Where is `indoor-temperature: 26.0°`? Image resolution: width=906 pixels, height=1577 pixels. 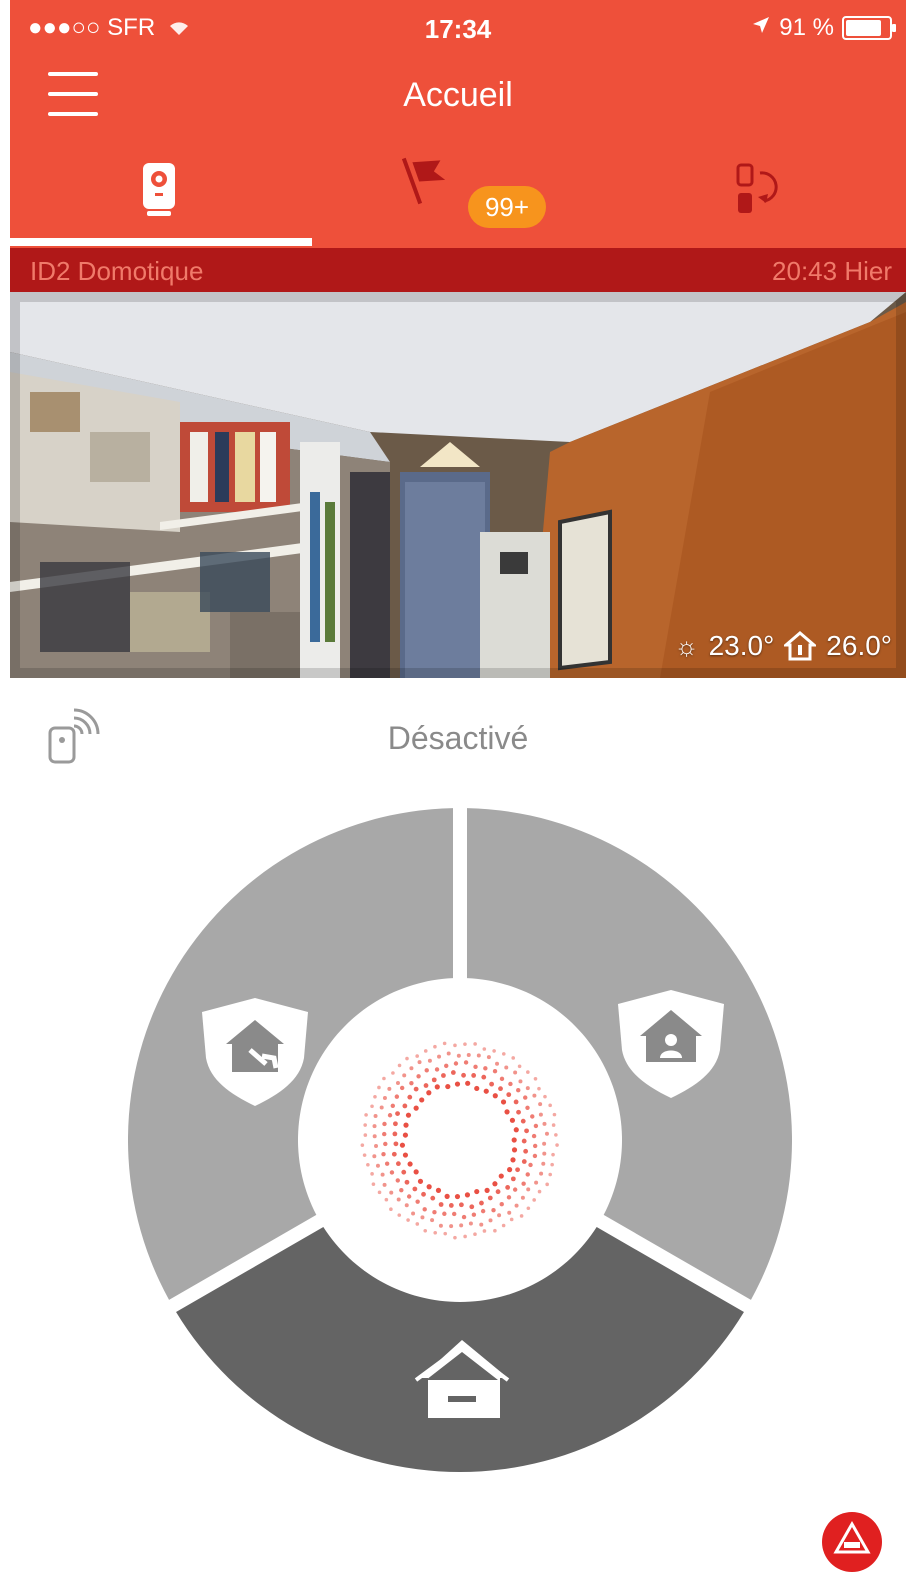
indoor-temperature: 26.0° is located at coordinates (859, 645).